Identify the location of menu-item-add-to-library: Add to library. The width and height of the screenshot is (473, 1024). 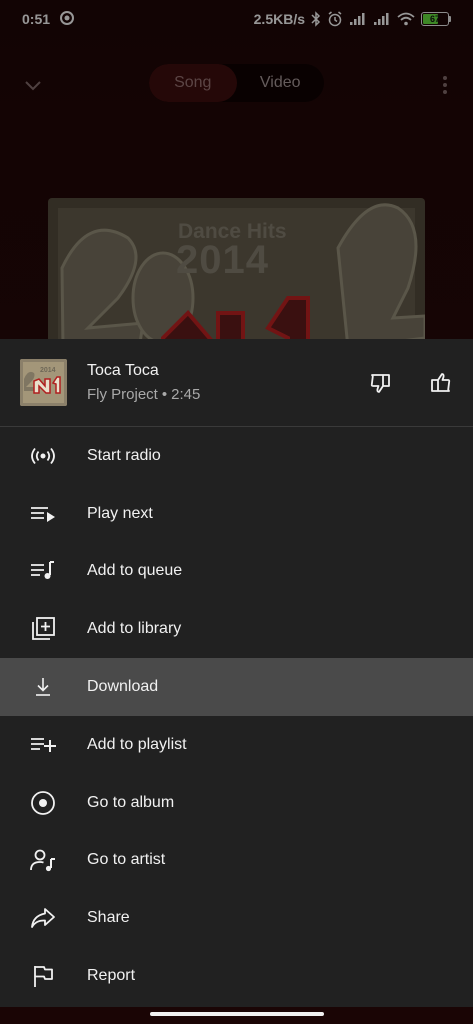
(236, 629).